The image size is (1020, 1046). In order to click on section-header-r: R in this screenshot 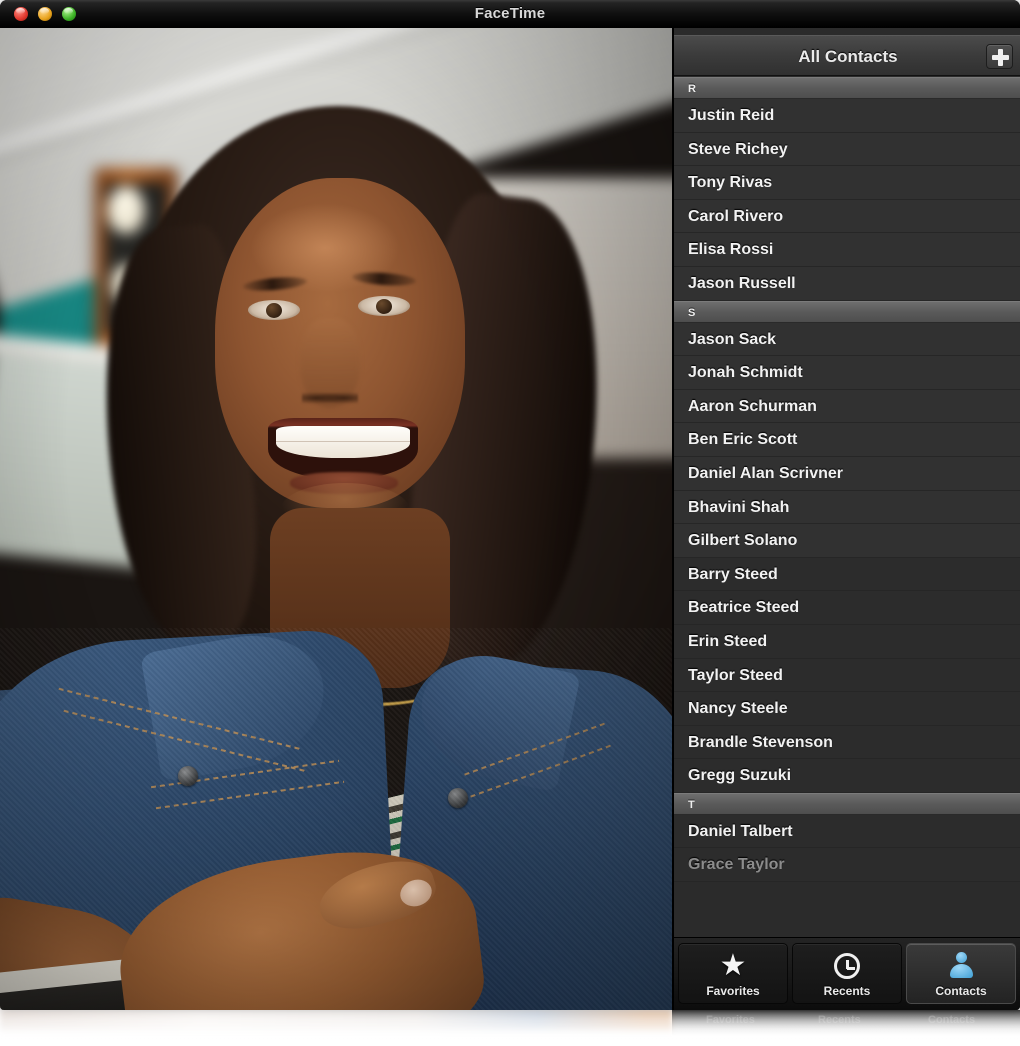, I will do `click(847, 88)`.